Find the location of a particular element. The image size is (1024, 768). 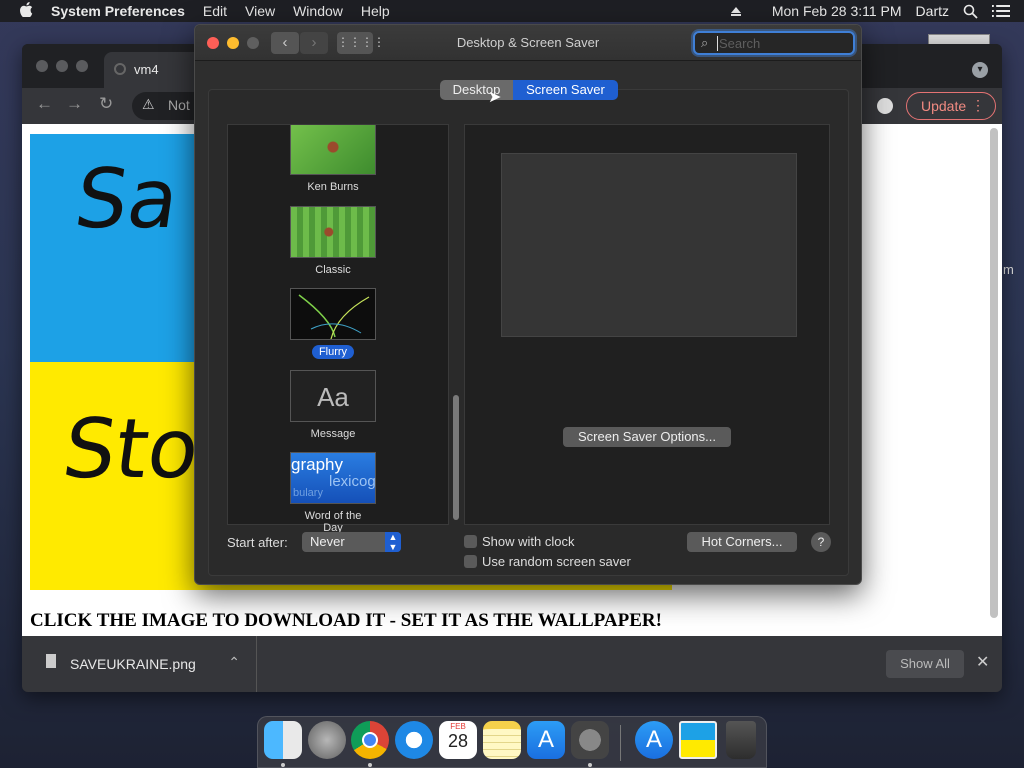

list-item: Ken Burns is located at coordinates (333, 160).